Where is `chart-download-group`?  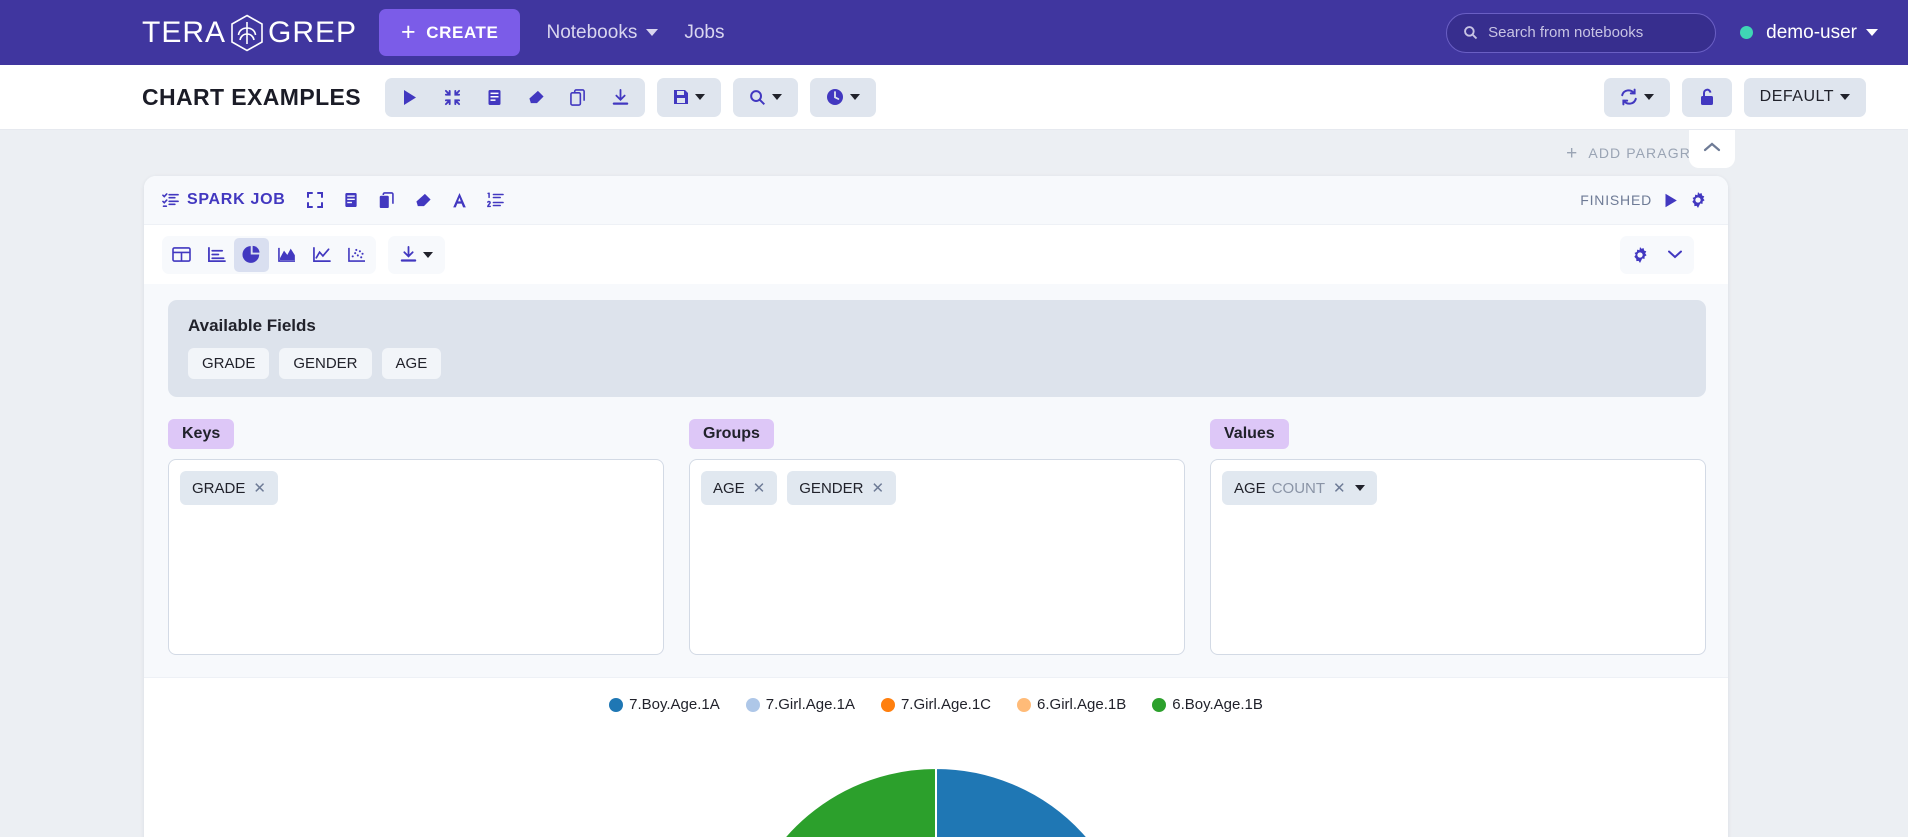 chart-download-group is located at coordinates (416, 254).